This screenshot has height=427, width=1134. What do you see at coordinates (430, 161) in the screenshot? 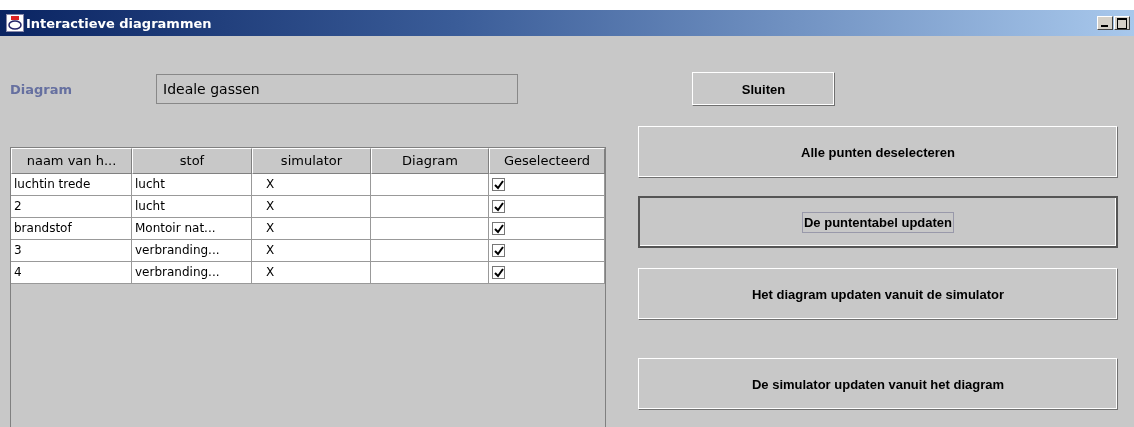
I see `column-header: Diagram` at bounding box center [430, 161].